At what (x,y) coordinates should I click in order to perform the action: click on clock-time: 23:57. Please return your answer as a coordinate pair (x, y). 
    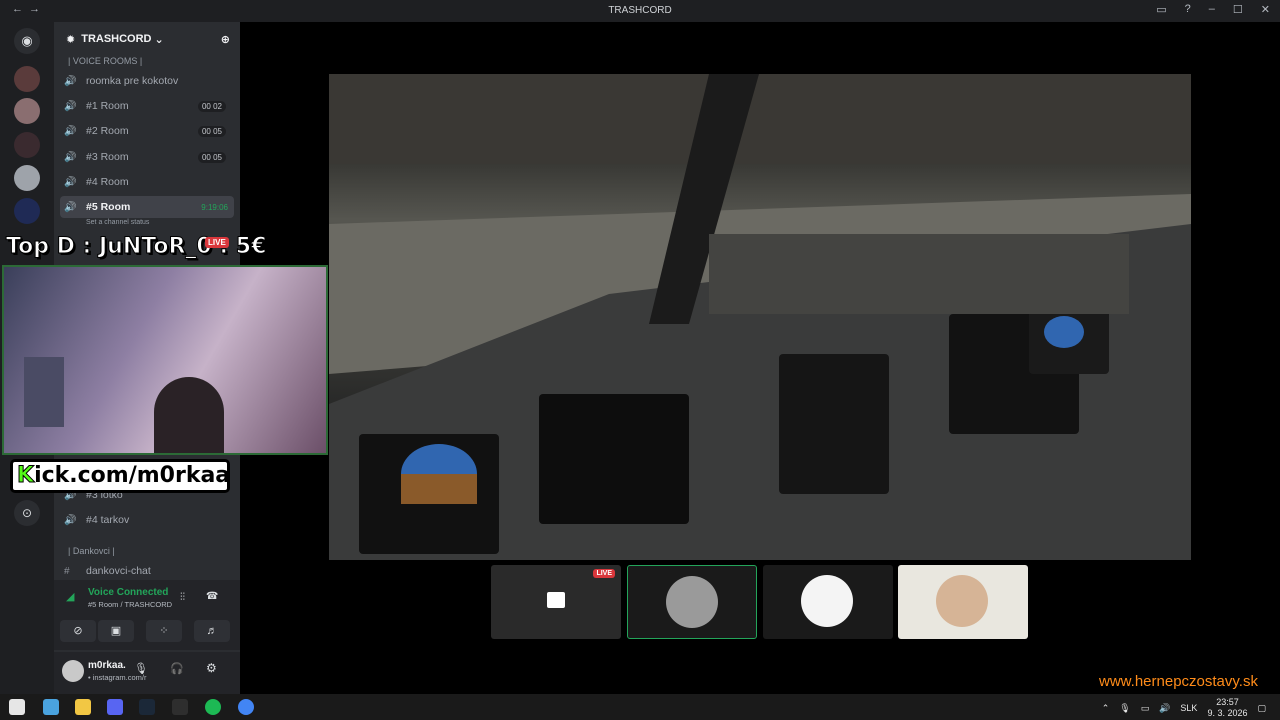
    Looking at the image, I should click on (1227, 702).